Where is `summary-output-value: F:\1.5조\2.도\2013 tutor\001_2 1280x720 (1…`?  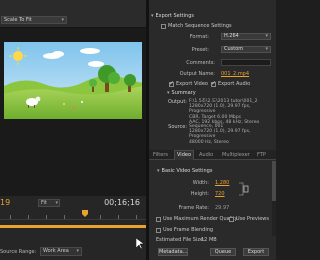 summary-output-value: F:\1.5조\2.도\2013 tutor\001_2 1280x720 (1… is located at coordinates (232, 112).